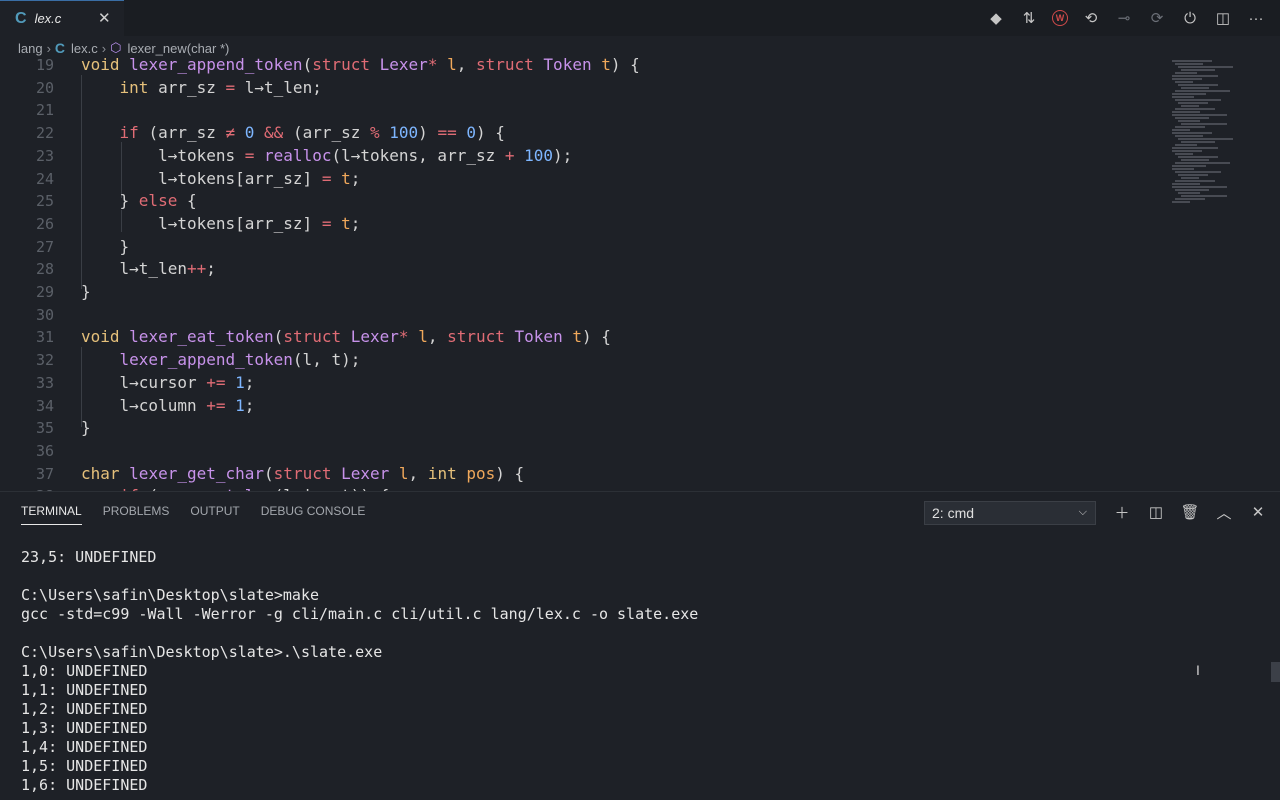  What do you see at coordinates (1223, 18) in the screenshot?
I see `split-editor-icon: ◫` at bounding box center [1223, 18].